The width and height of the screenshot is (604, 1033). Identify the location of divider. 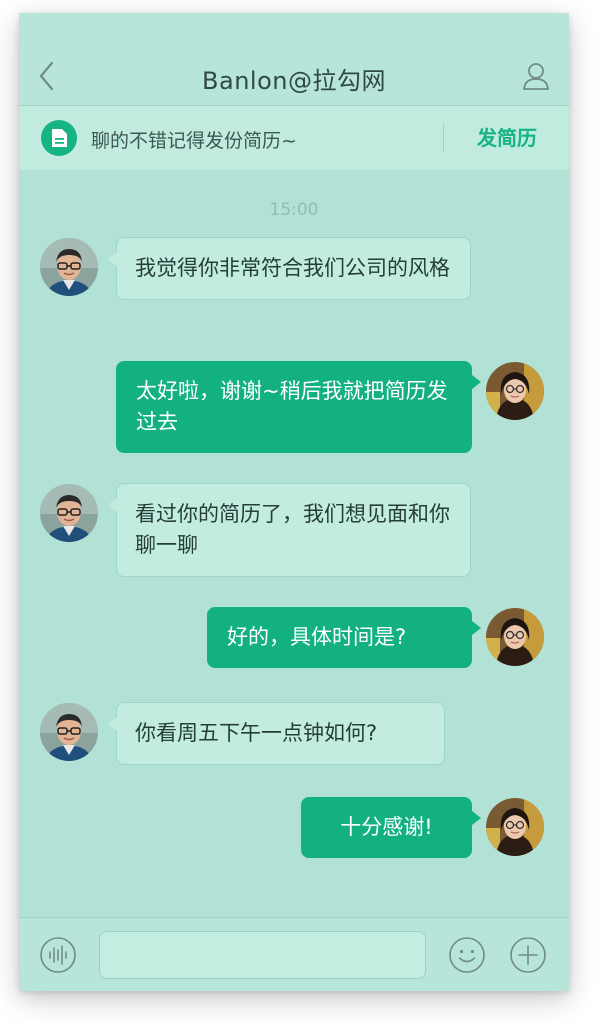
(443, 138).